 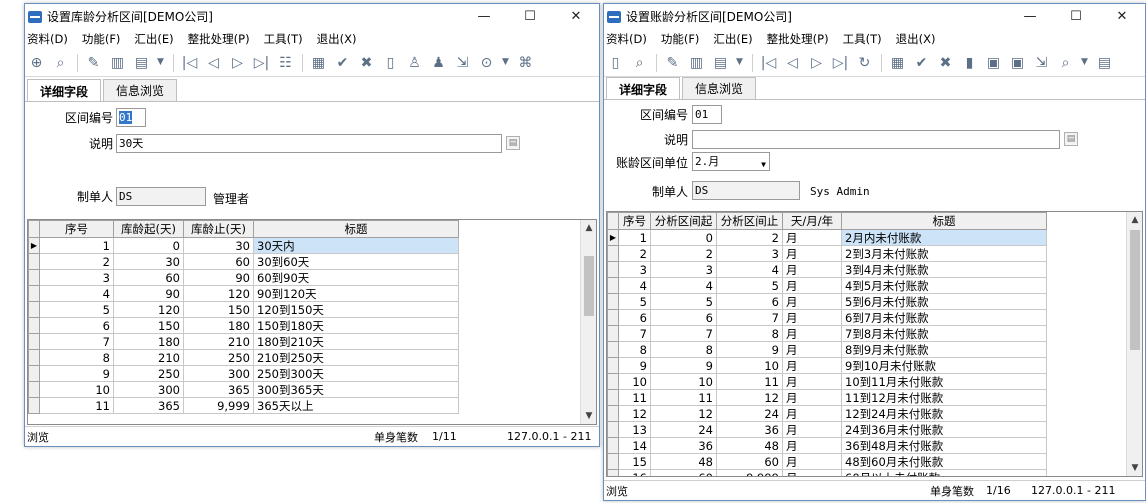 What do you see at coordinates (318, 63) in the screenshot?
I see `calc-icon: ▦` at bounding box center [318, 63].